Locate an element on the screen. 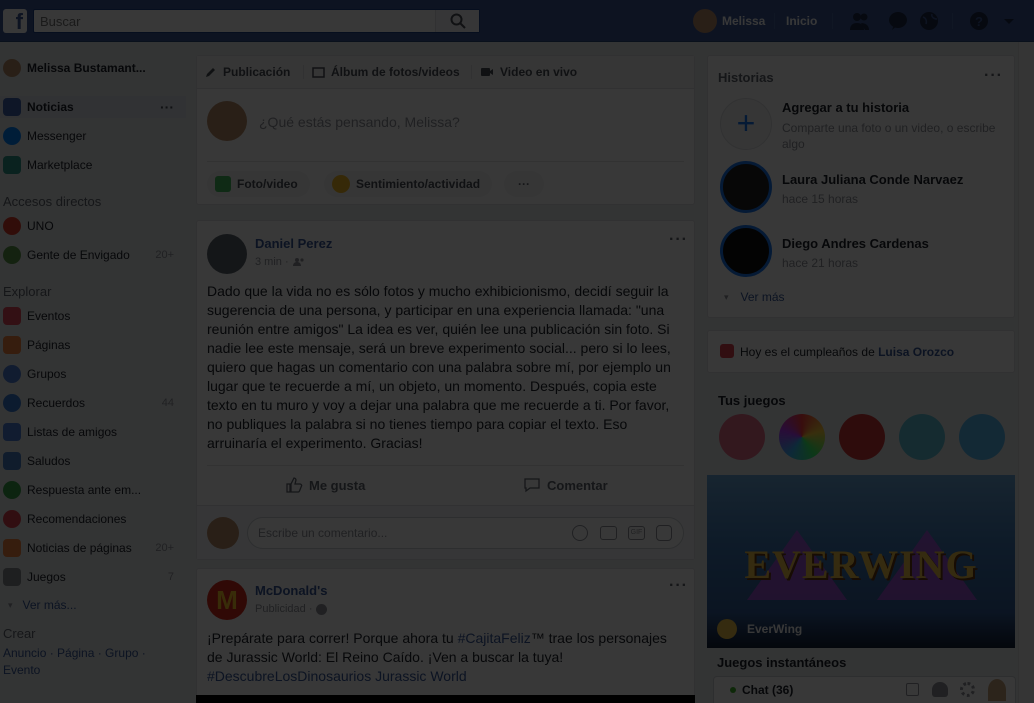 This screenshot has height=703, width=1034. tab-post: Publicación is located at coordinates (247, 72).